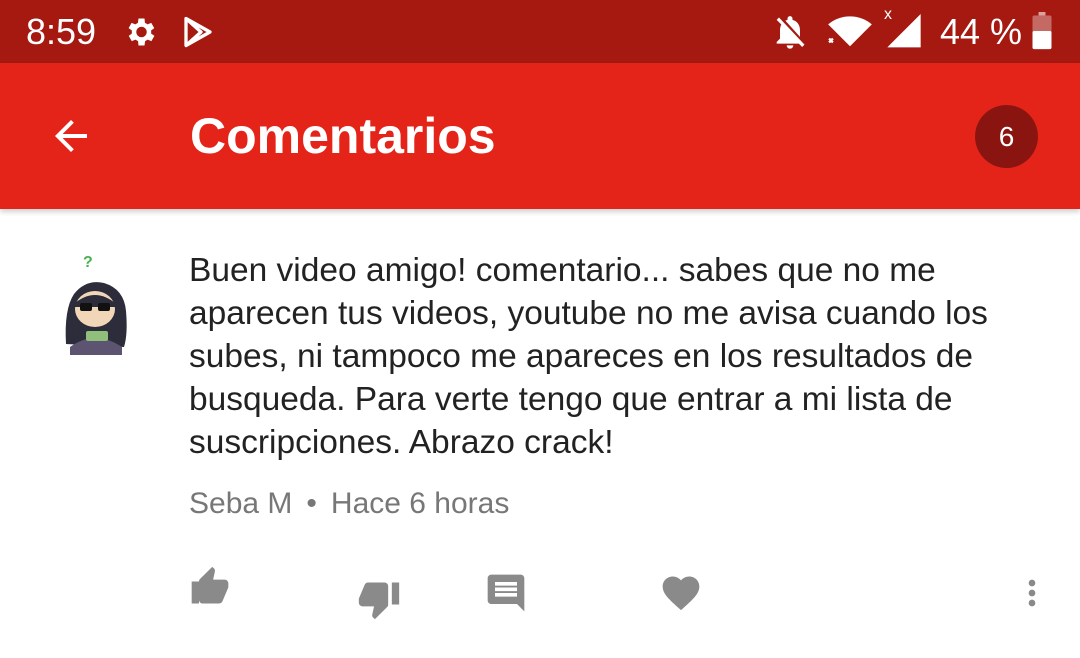 The image size is (1080, 658). I want to click on reply-button, so click(506, 593).